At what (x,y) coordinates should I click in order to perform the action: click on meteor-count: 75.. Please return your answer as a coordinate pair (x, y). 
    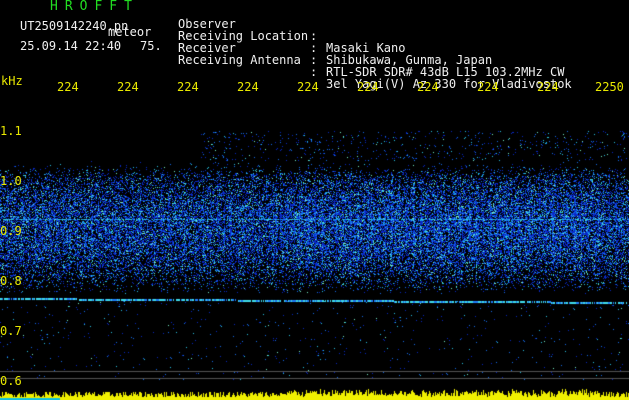
    Looking at the image, I should click on (151, 46).